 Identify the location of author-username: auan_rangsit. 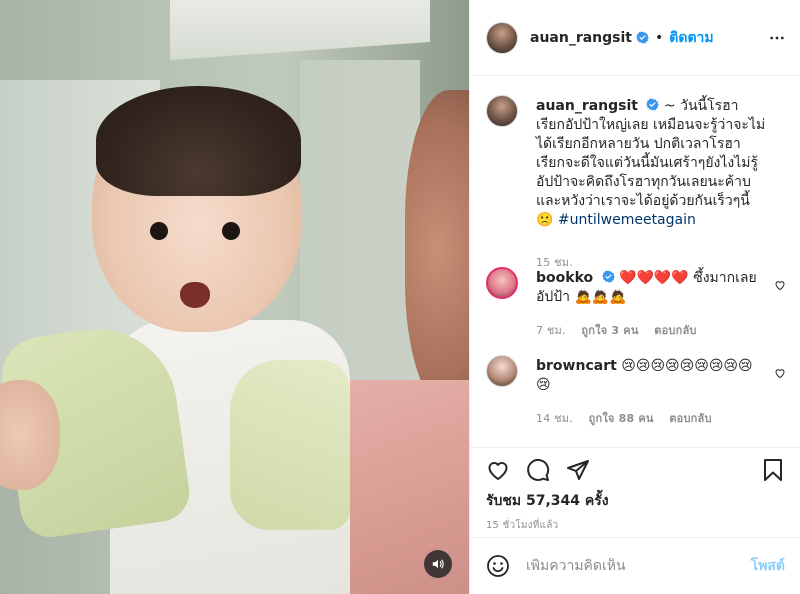
(581, 38).